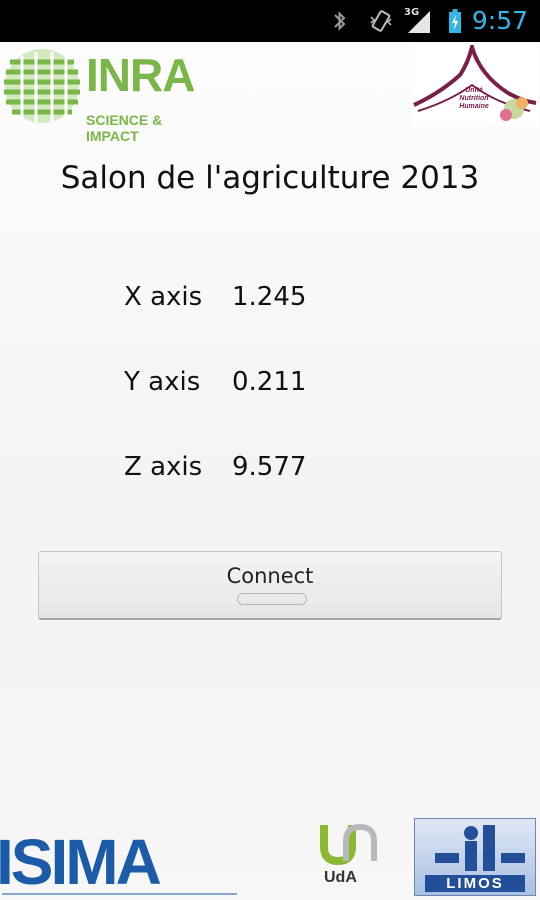 Image resolution: width=540 pixels, height=900 pixels. What do you see at coordinates (163, 467) in the screenshot?
I see `z-axis-label: Z axis` at bounding box center [163, 467].